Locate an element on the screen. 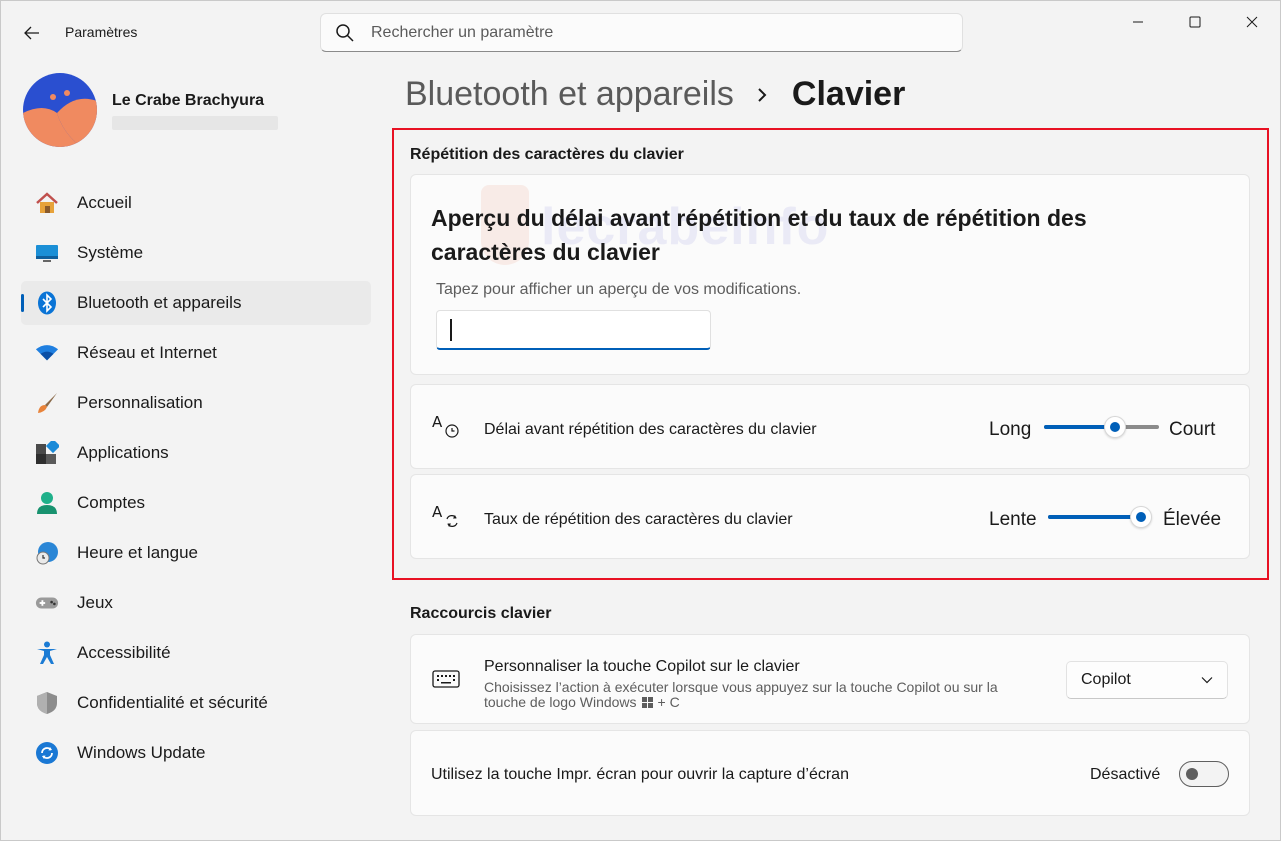  search-box is located at coordinates (641, 32).